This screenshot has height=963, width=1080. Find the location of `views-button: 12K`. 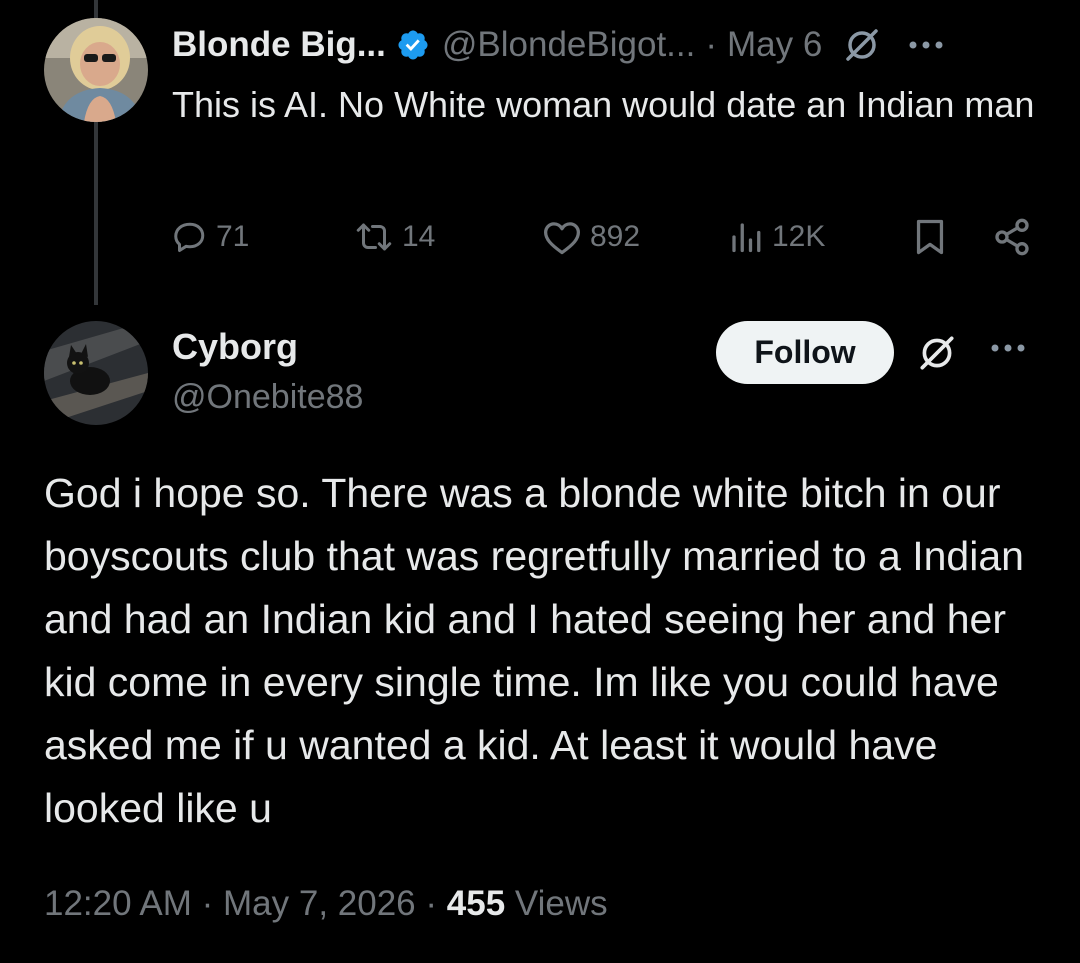

views-button: 12K is located at coordinates (776, 237).